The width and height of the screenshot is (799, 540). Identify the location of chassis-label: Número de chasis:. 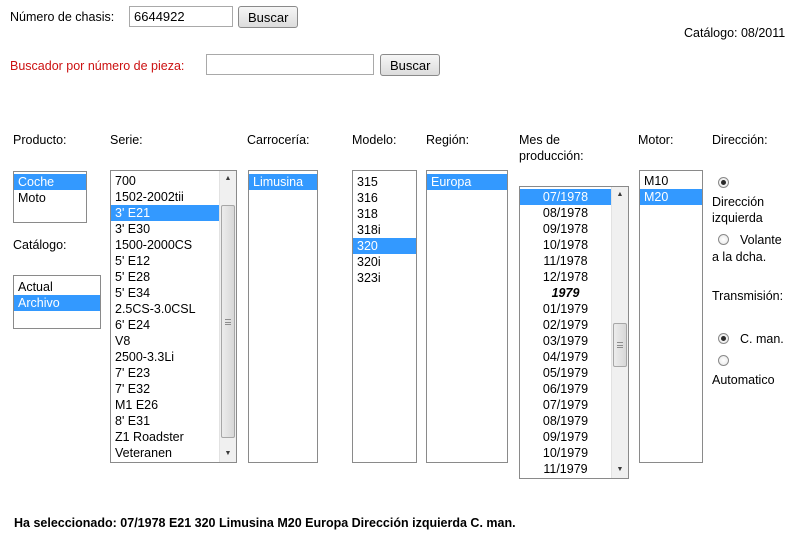
(62, 17).